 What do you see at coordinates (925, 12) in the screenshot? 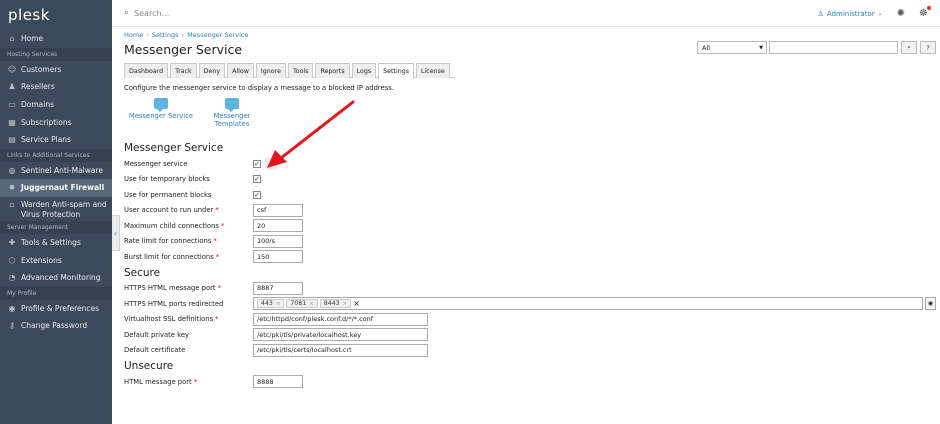
I see `help-icon: ☸` at bounding box center [925, 12].